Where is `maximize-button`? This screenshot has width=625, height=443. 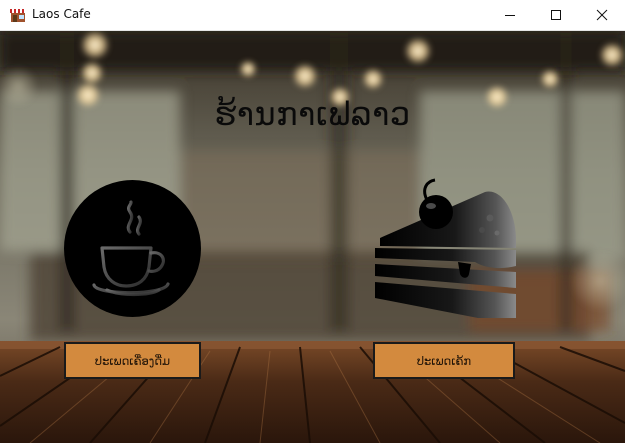
maximize-button is located at coordinates (556, 15).